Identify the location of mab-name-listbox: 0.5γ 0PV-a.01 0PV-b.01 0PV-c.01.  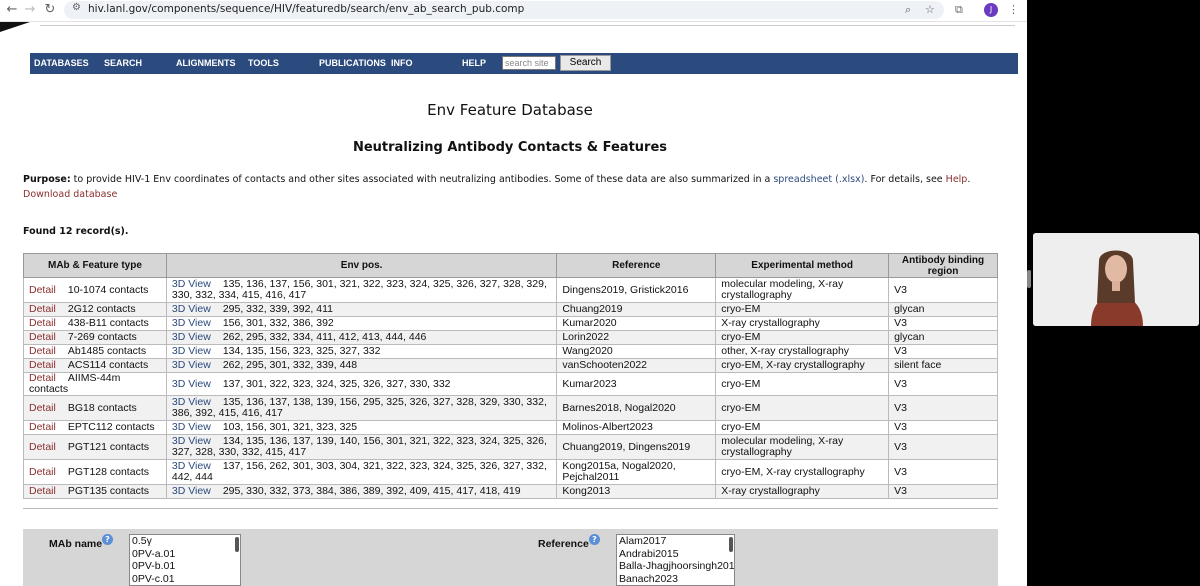
(185, 560).